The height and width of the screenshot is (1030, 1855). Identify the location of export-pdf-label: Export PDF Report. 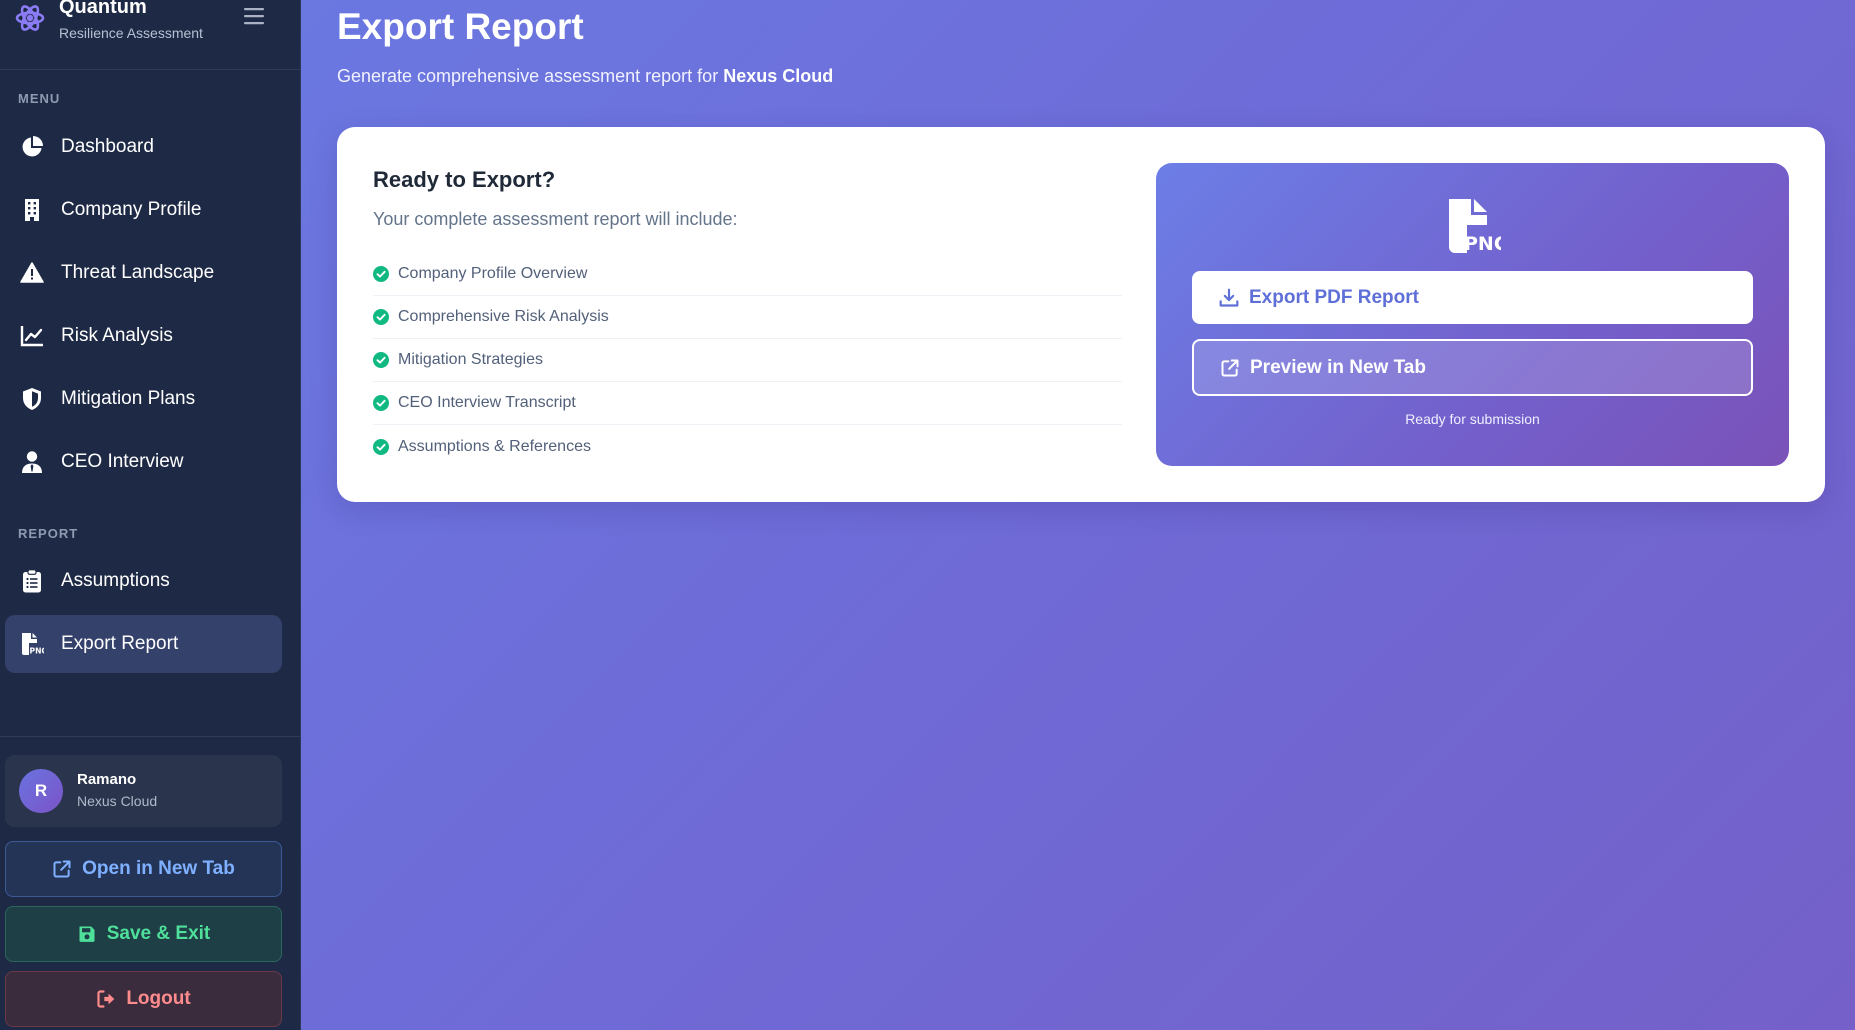
(1334, 297).